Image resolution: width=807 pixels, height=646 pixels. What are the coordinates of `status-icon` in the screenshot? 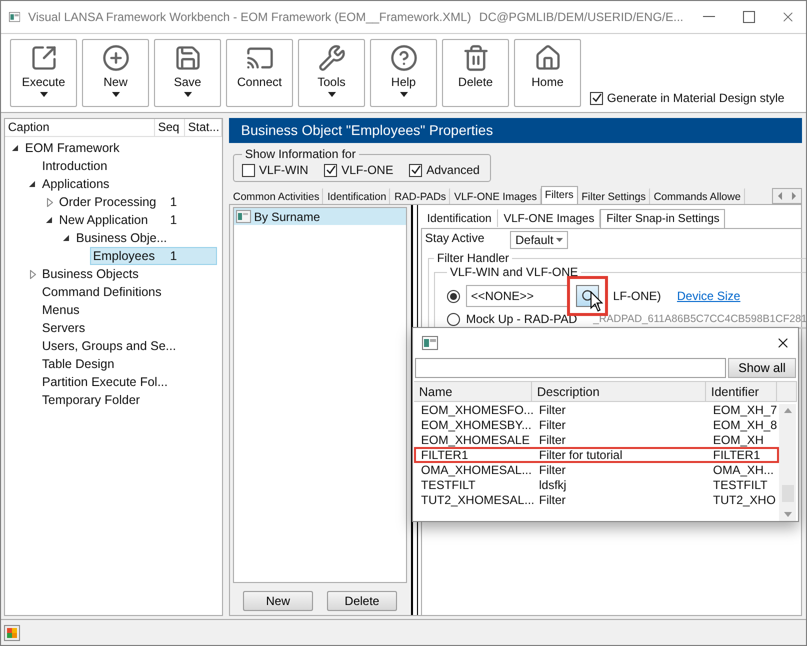 It's located at (12, 632).